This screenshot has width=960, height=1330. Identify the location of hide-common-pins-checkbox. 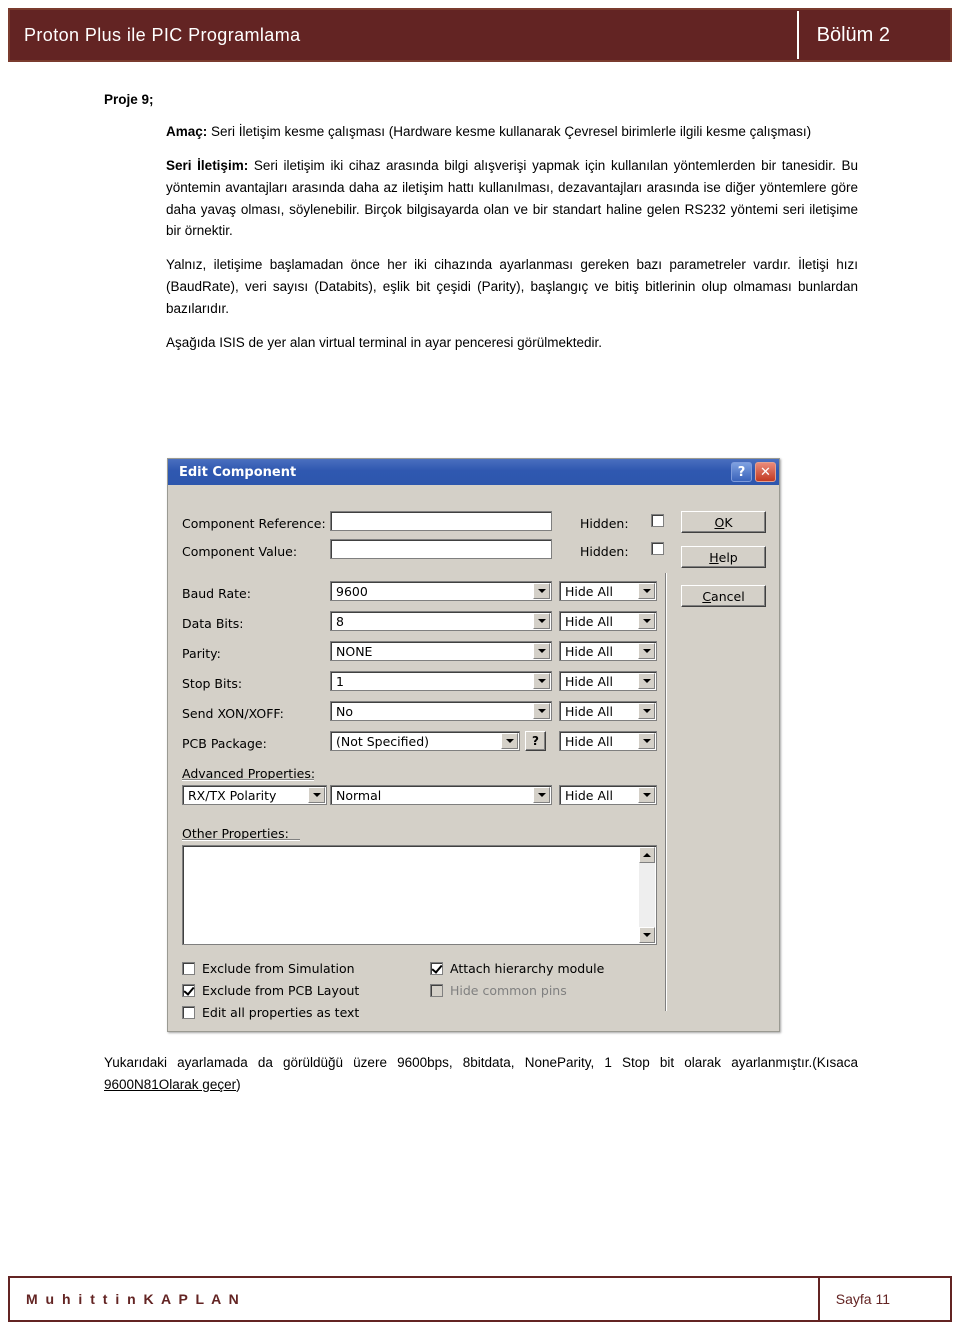
(436, 990).